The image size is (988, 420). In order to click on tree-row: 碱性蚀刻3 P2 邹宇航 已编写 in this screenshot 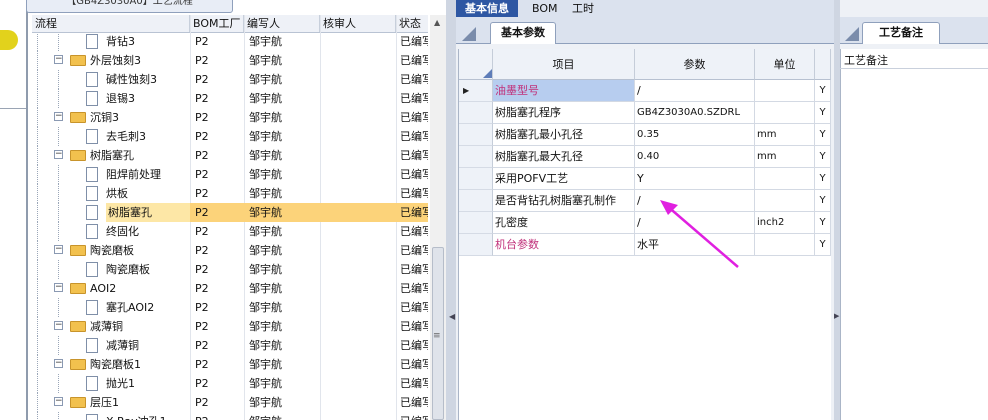, I will do `click(230, 79)`.